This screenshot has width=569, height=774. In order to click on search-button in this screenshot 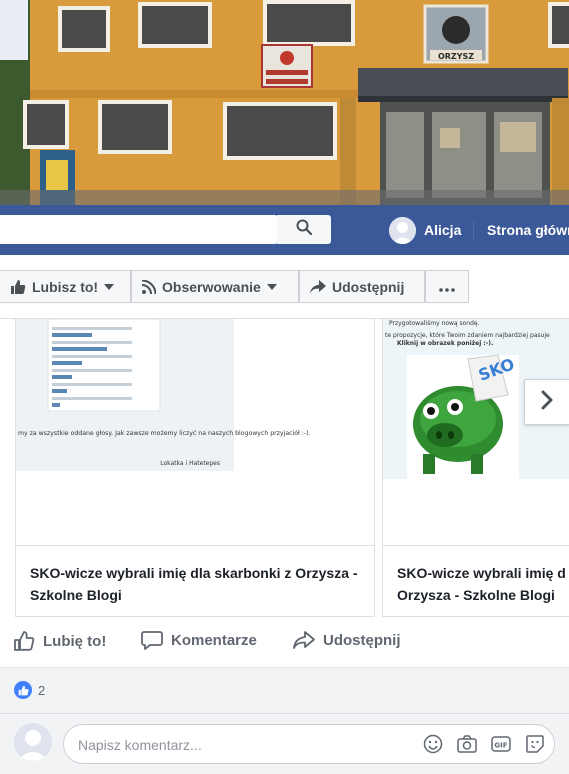, I will do `click(304, 229)`.